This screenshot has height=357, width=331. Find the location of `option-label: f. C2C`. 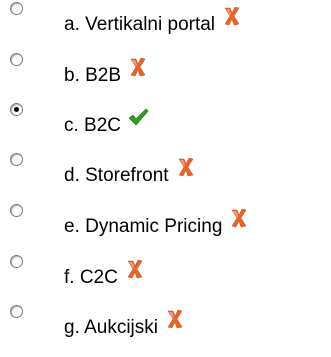

option-label: f. C2C is located at coordinates (105, 274).